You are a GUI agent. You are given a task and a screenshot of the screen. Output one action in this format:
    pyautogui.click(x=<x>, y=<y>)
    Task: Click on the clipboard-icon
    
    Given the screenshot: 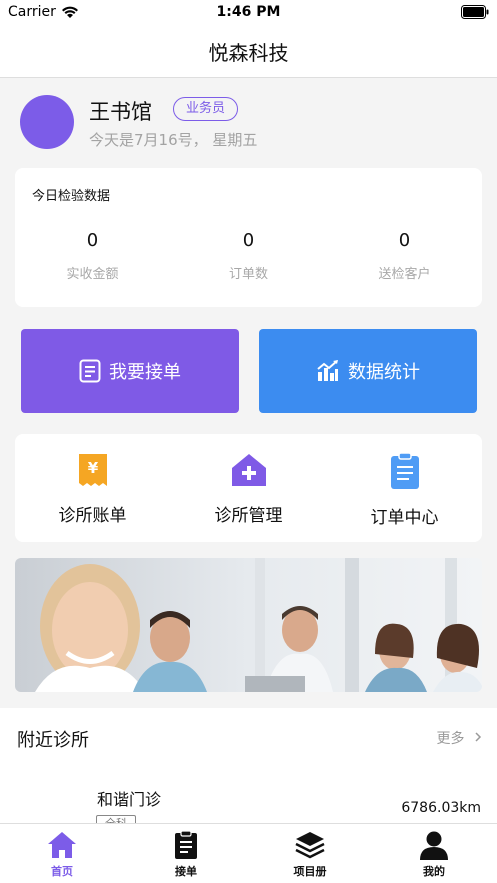 What is the action you would take?
    pyautogui.click(x=404, y=470)
    